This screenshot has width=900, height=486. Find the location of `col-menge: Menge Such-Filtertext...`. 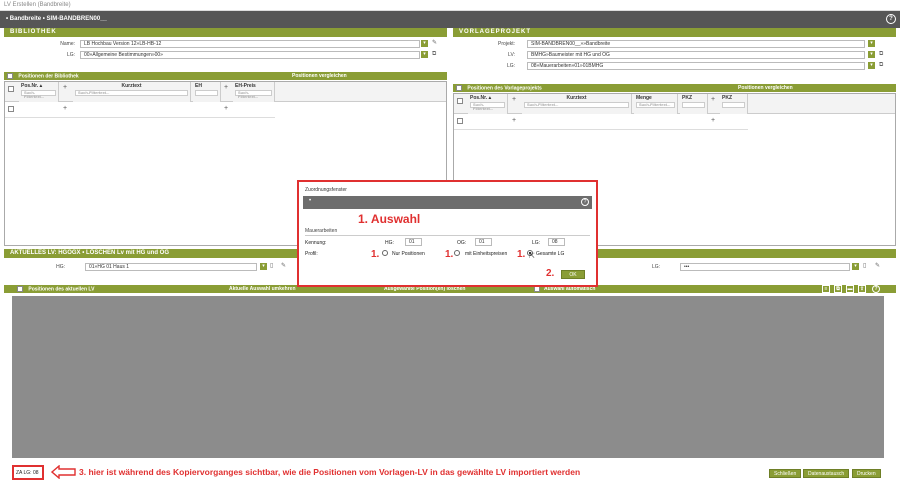

col-menge: Menge Such-Filtertext... is located at coordinates (656, 104).